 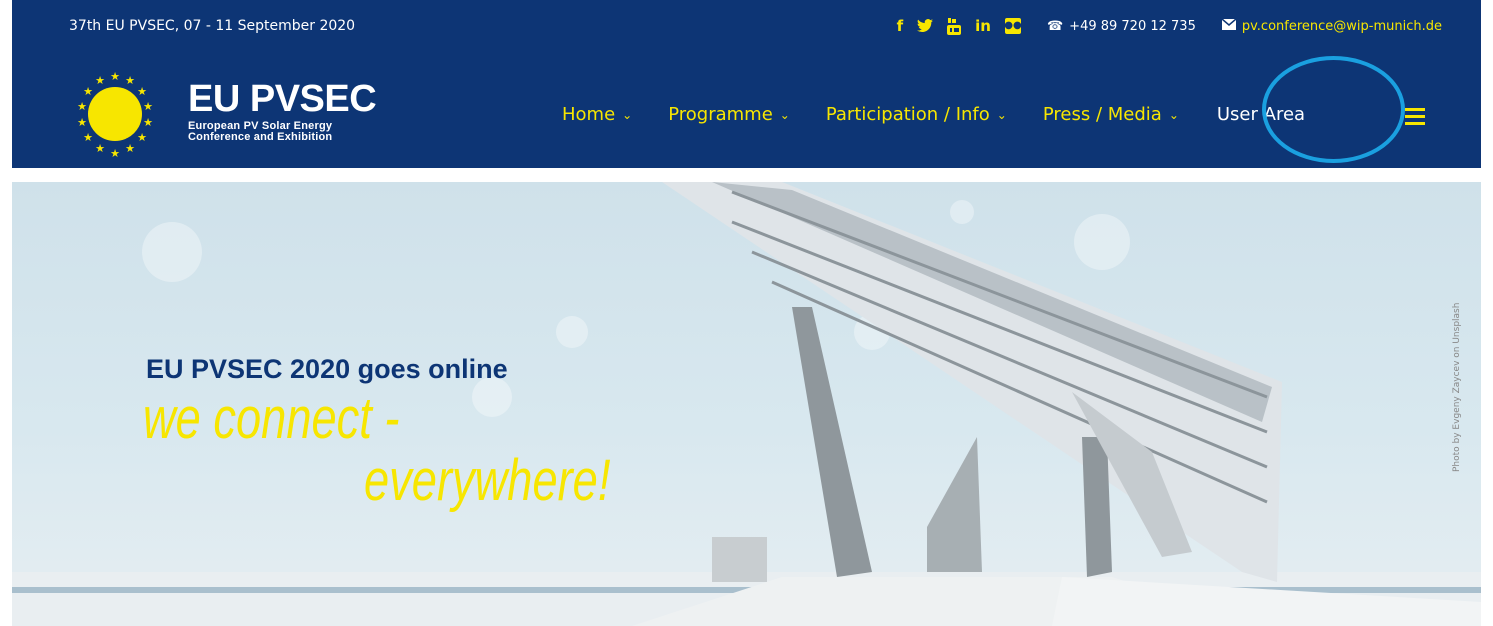 What do you see at coordinates (1229, 25) in the screenshot?
I see `envelope-icon` at bounding box center [1229, 25].